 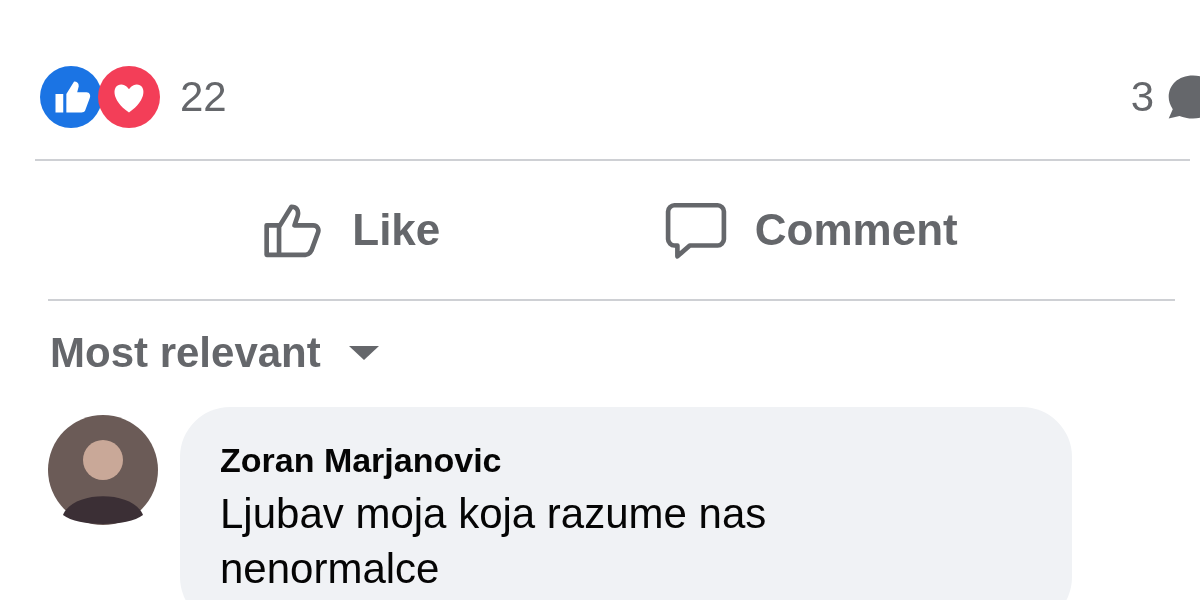 What do you see at coordinates (351, 230) in the screenshot?
I see `action-button: Like` at bounding box center [351, 230].